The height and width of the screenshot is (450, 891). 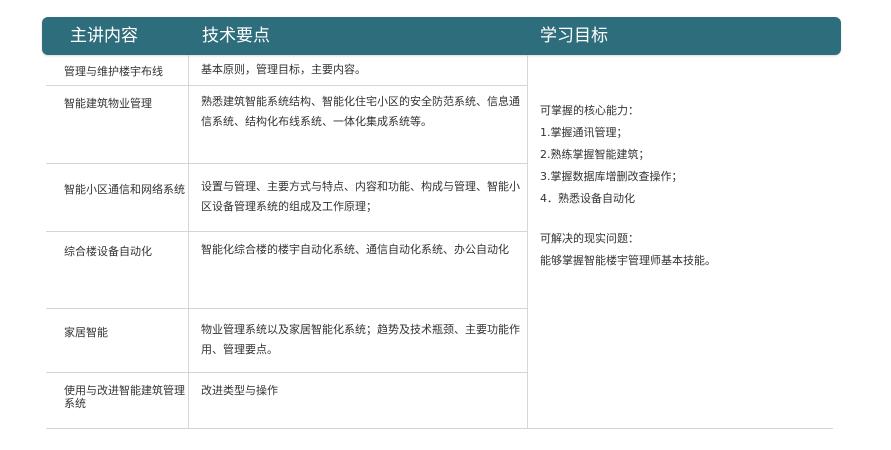 What do you see at coordinates (113, 71) in the screenshot?
I see `row-topic: 管理与维护楼宇布线` at bounding box center [113, 71].